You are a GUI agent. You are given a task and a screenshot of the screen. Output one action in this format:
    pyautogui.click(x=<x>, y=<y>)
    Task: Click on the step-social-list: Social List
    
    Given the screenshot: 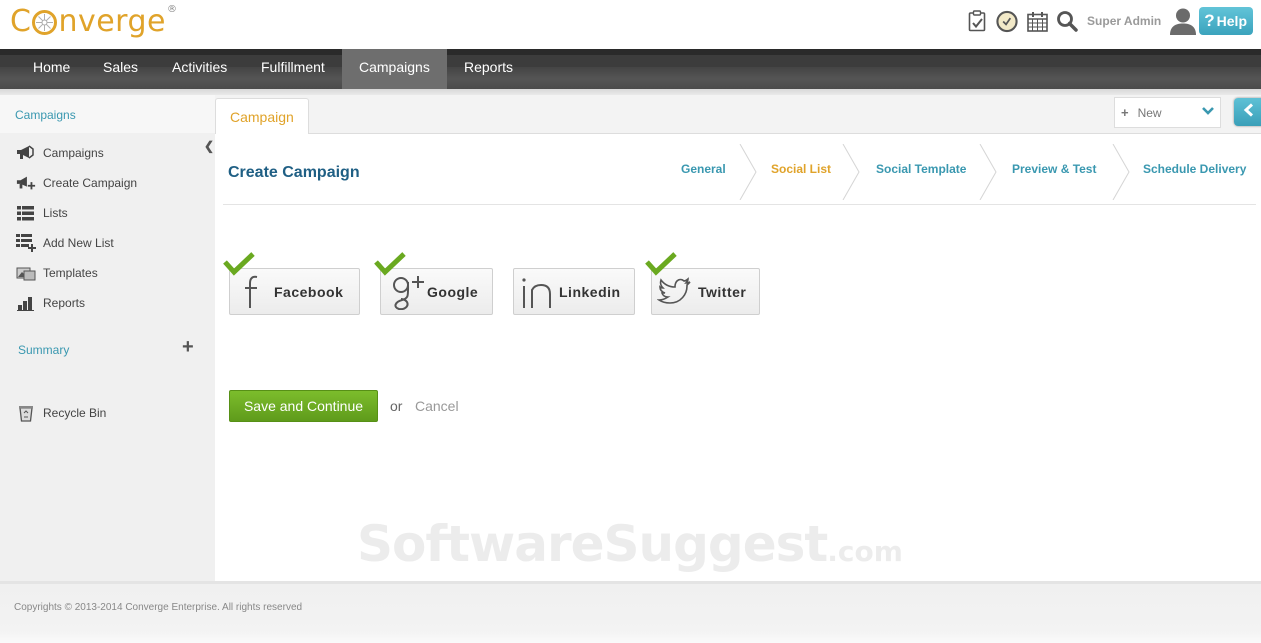 What is the action you would take?
    pyautogui.click(x=801, y=169)
    